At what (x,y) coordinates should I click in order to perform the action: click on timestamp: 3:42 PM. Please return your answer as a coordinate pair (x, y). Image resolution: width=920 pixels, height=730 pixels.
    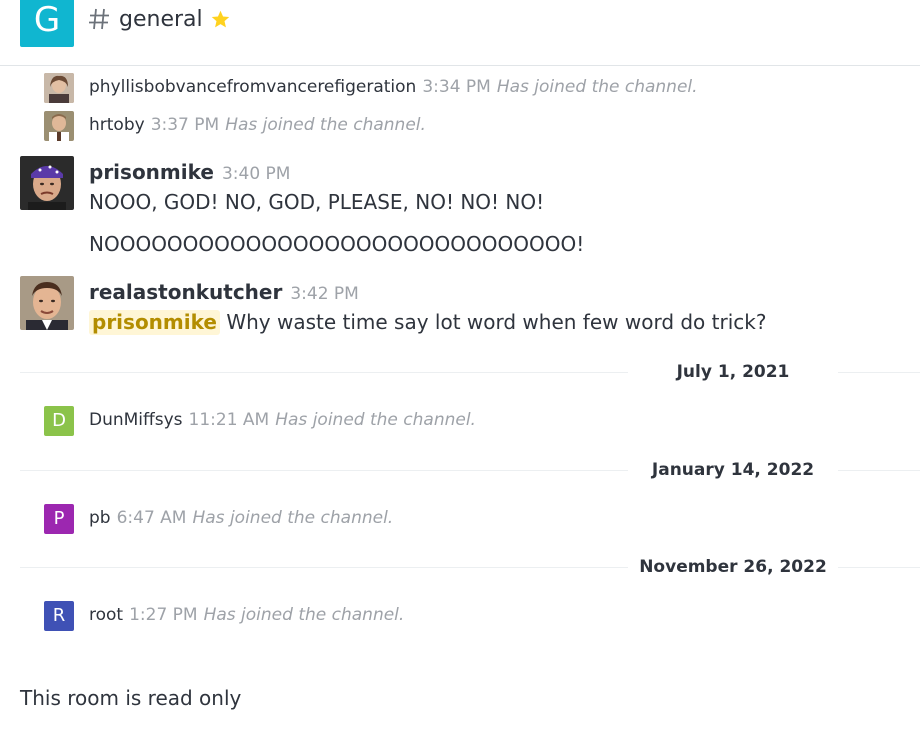
    Looking at the image, I should click on (324, 294).